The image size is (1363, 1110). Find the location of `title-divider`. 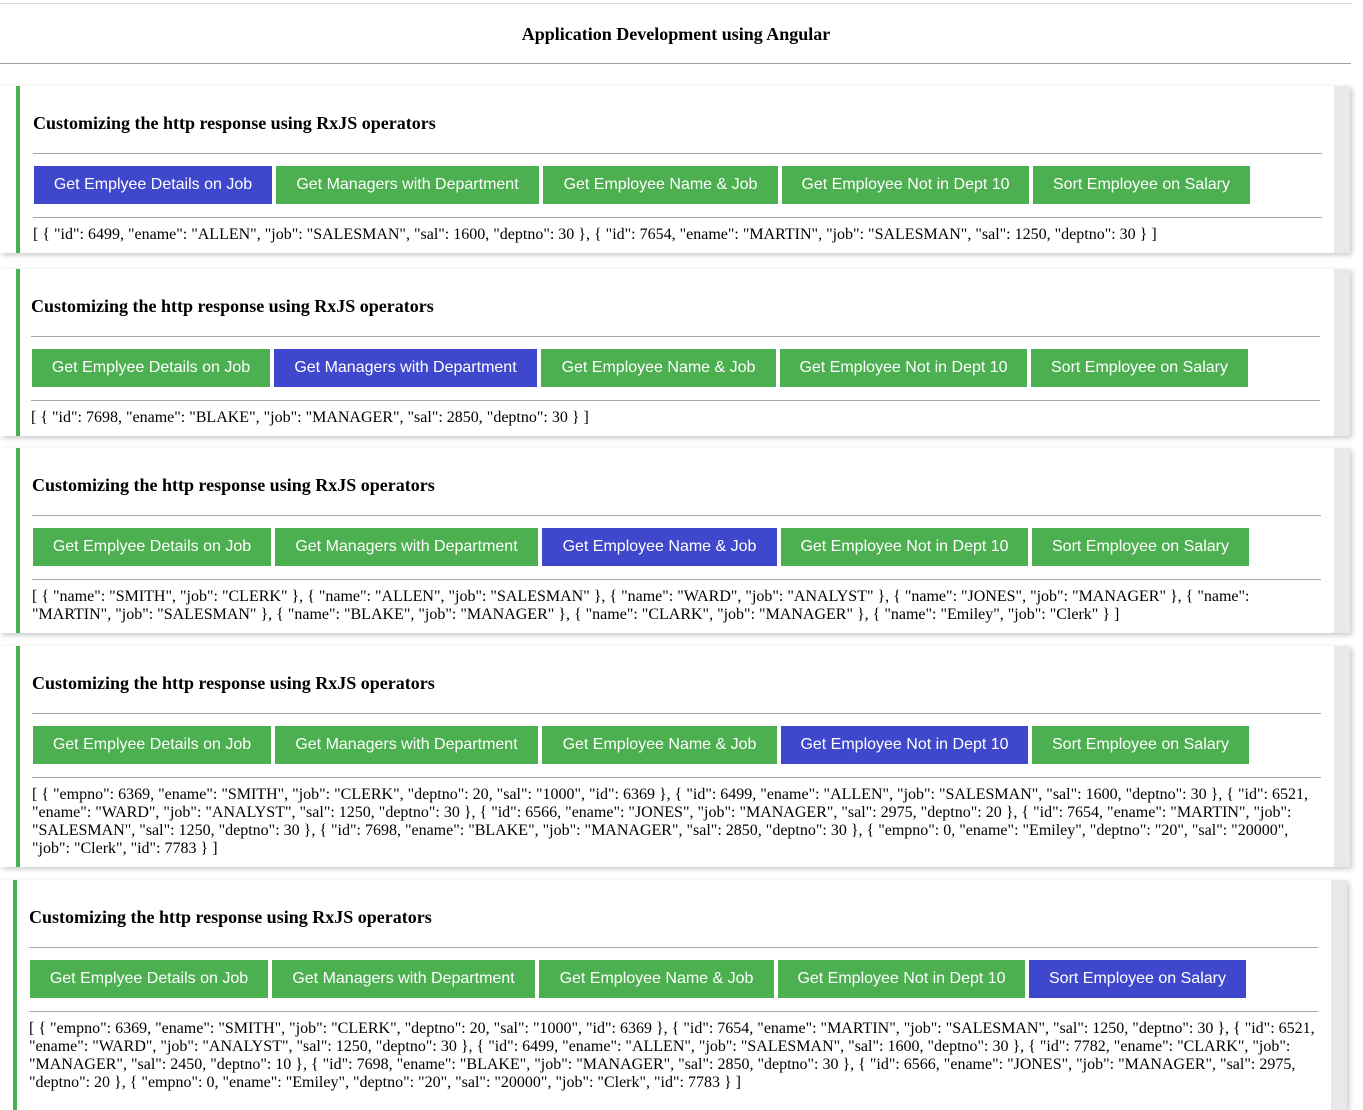

title-divider is located at coordinates (675, 63).